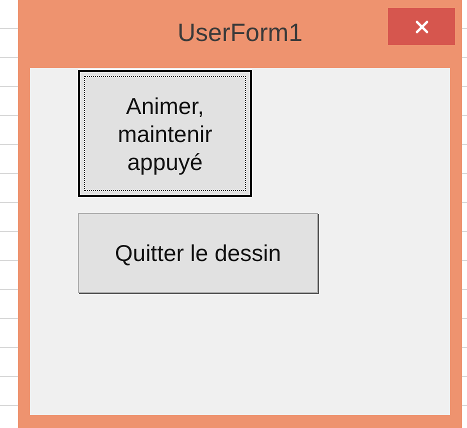  Describe the element at coordinates (421, 26) in the screenshot. I see `close-button` at that location.